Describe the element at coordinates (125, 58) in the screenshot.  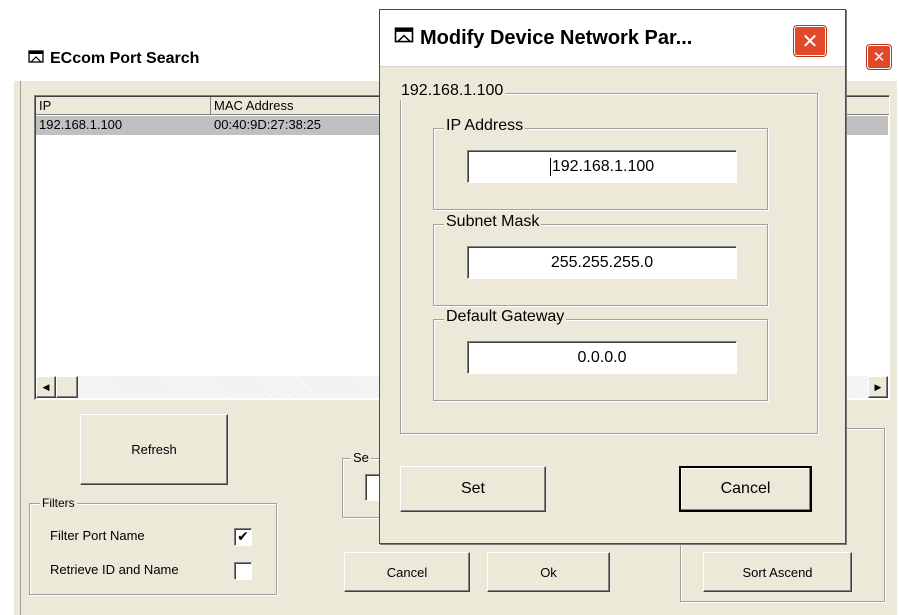
I see `window-title: ECcom Port Search` at that location.